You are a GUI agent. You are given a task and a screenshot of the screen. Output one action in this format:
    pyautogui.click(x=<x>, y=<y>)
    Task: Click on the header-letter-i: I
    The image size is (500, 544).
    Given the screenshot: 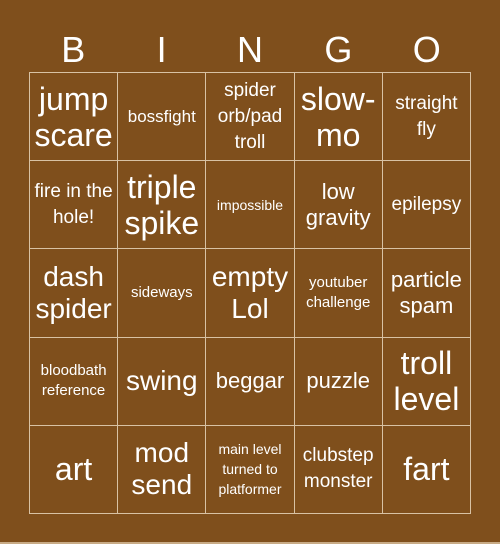 What is the action you would take?
    pyautogui.click(x=161, y=49)
    